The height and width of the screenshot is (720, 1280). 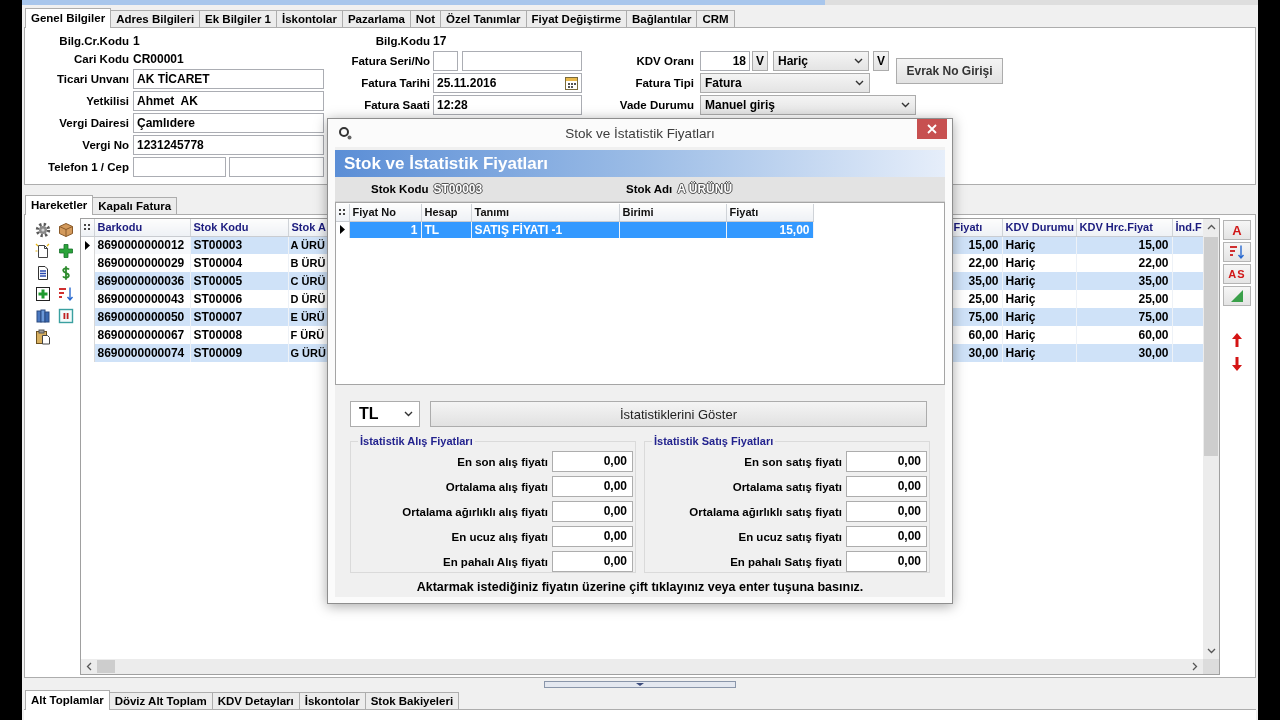 What do you see at coordinates (1124, 353) in the screenshot?
I see `table-cell: 30,00` at bounding box center [1124, 353].